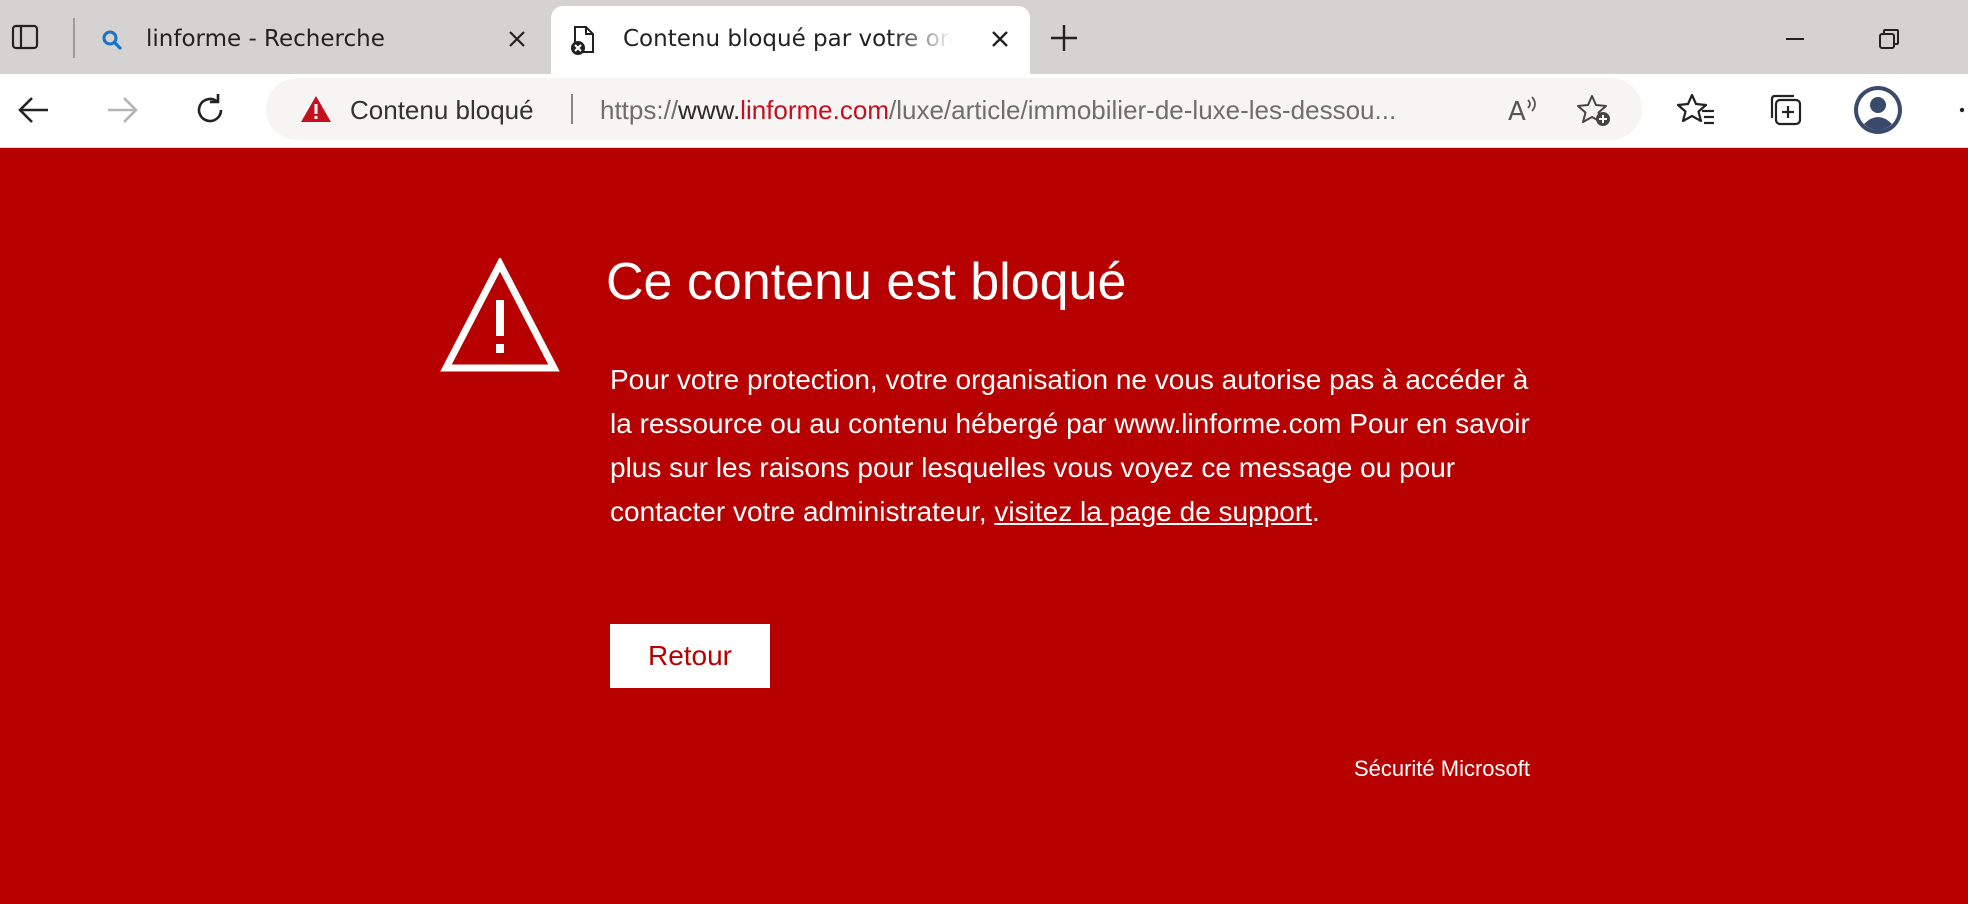  What do you see at coordinates (316, 109) in the screenshot?
I see `warning-icon` at bounding box center [316, 109].